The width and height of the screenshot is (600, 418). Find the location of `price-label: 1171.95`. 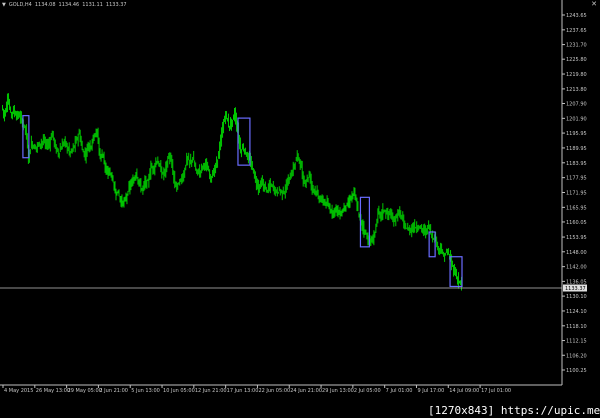

price-label: 1171.95 is located at coordinates (576, 194).